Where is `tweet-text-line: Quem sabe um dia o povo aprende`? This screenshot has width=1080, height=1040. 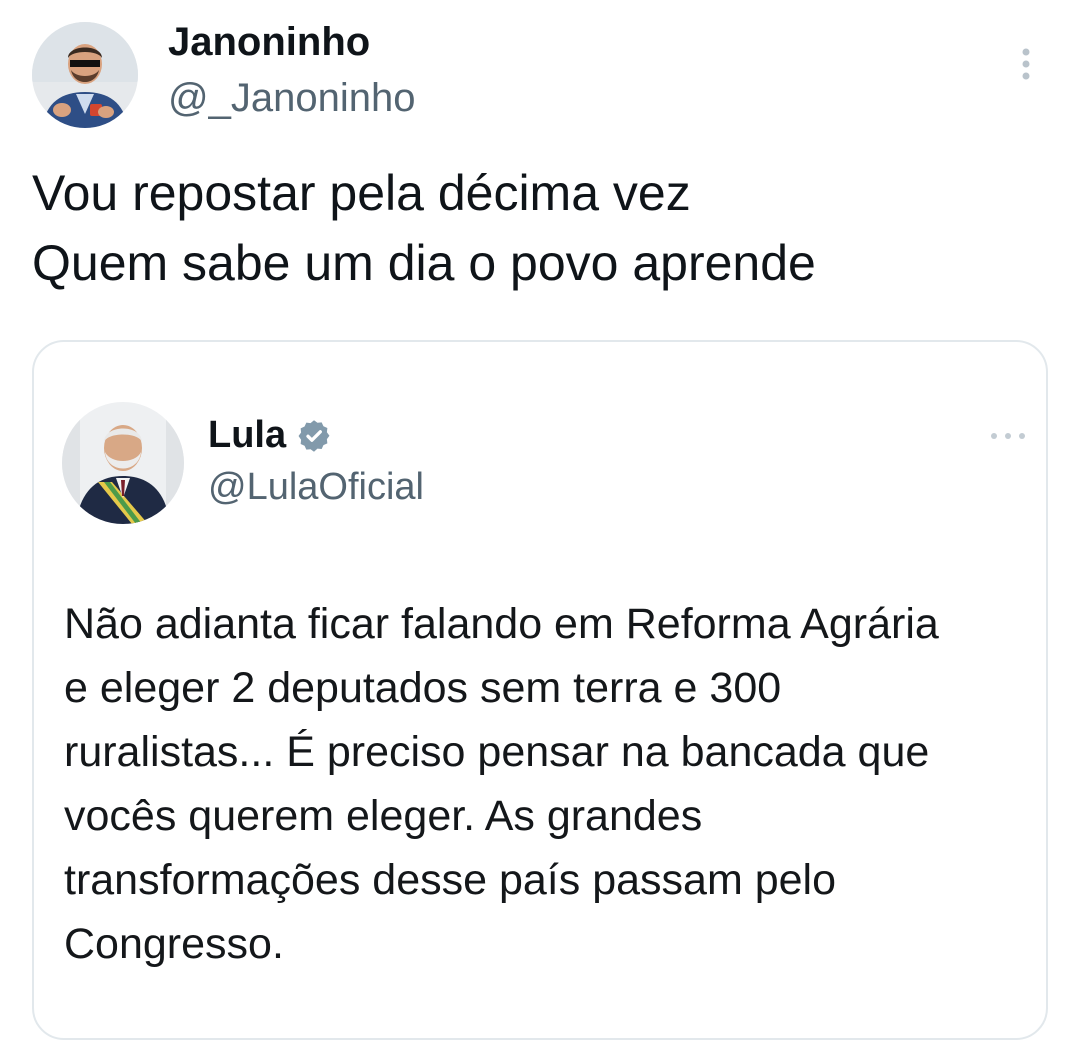
tweet-text-line: Quem sabe um dia o povo aprende is located at coordinates (424, 263).